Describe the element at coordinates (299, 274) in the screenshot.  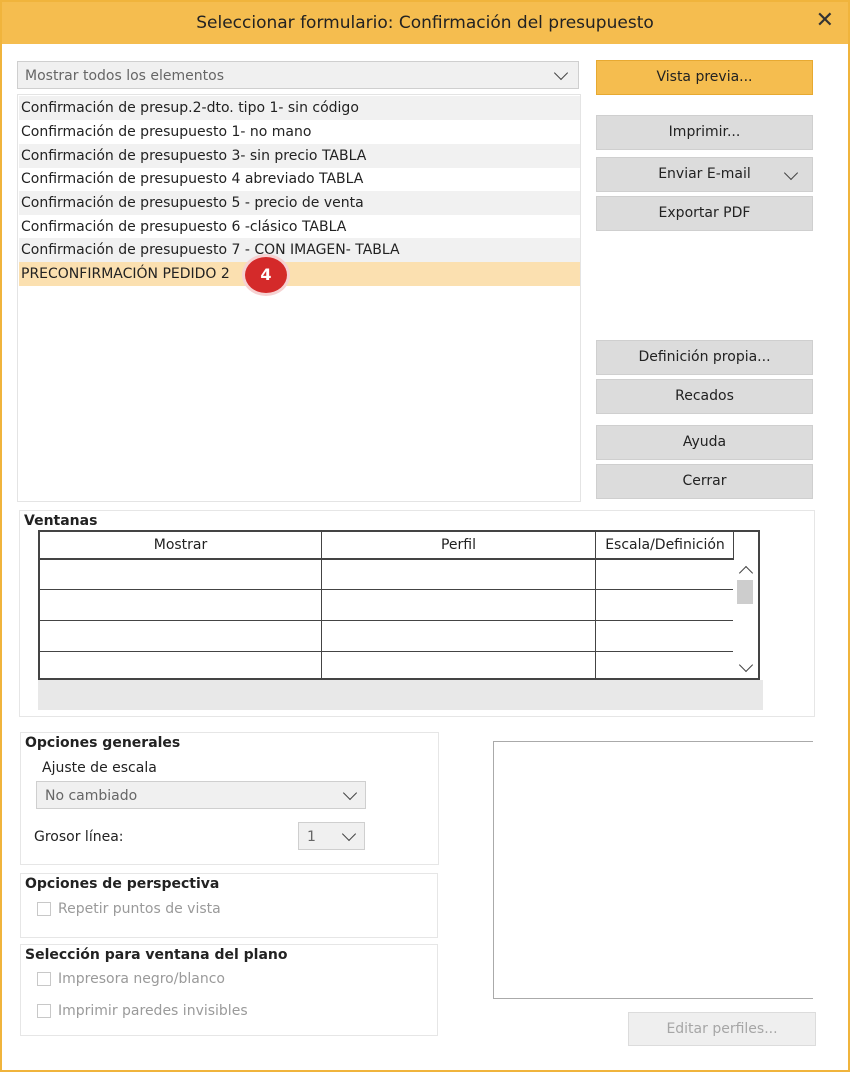
I see `list-item-selected: PRECONFIRMACIÓN PEDIDO 2` at that location.